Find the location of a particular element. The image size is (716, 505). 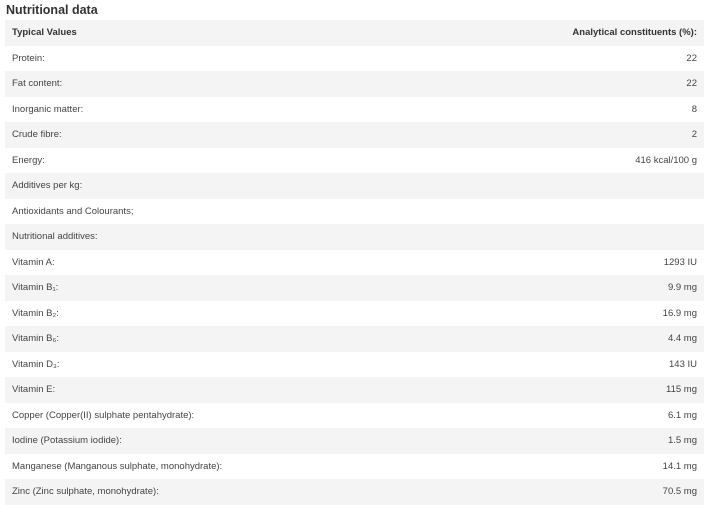

row-label: Vitamin E: is located at coordinates (34, 390).